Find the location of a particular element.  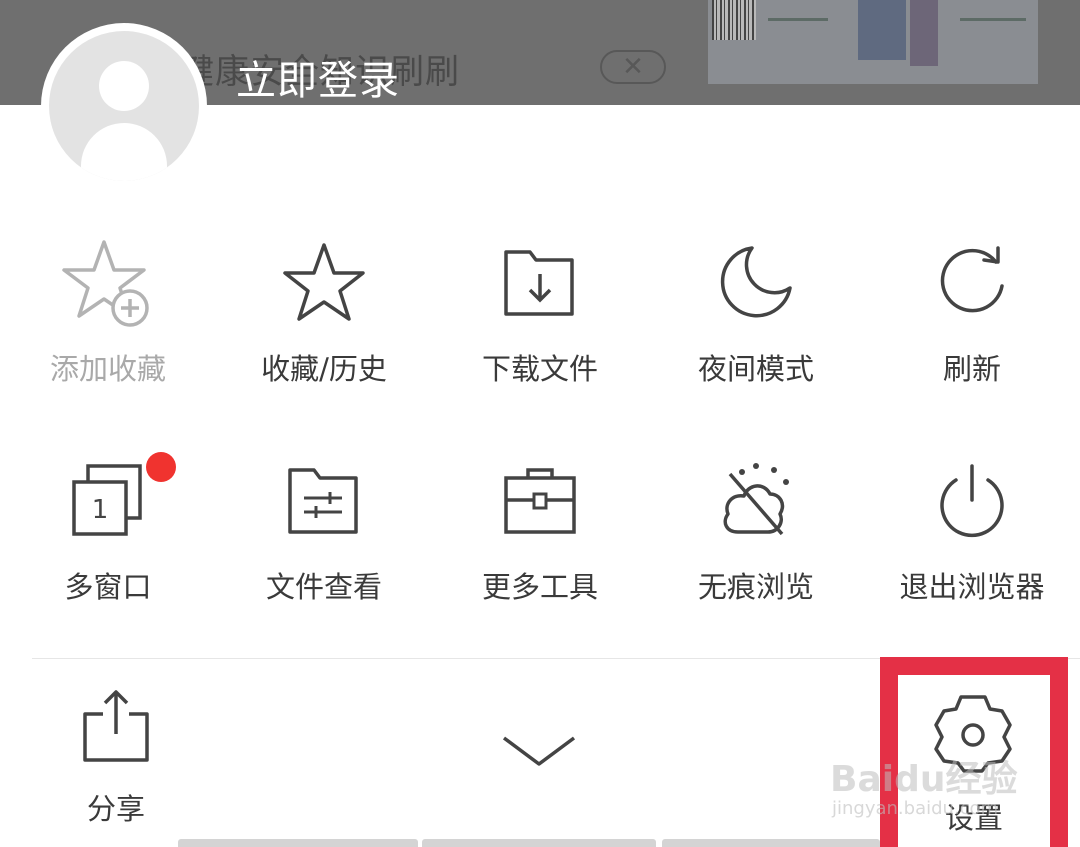

add-bookmark-button: 添加收藏 is located at coordinates (108, 311).